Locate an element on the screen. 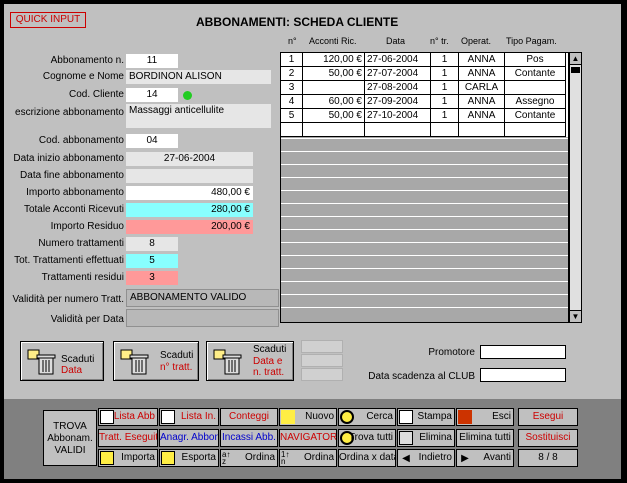 The width and height of the screenshot is (627, 483). conteggi-button: Conteggi is located at coordinates (249, 417).